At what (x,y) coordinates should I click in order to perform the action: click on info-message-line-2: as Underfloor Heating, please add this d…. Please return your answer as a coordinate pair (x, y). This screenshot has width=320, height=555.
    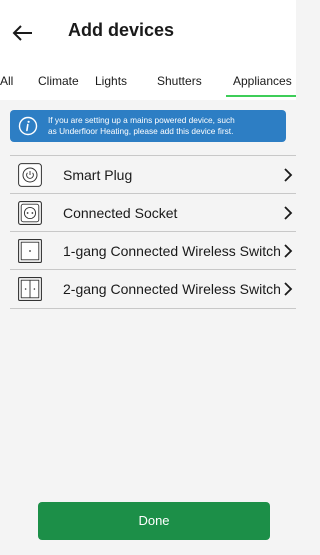
    Looking at the image, I should click on (141, 131).